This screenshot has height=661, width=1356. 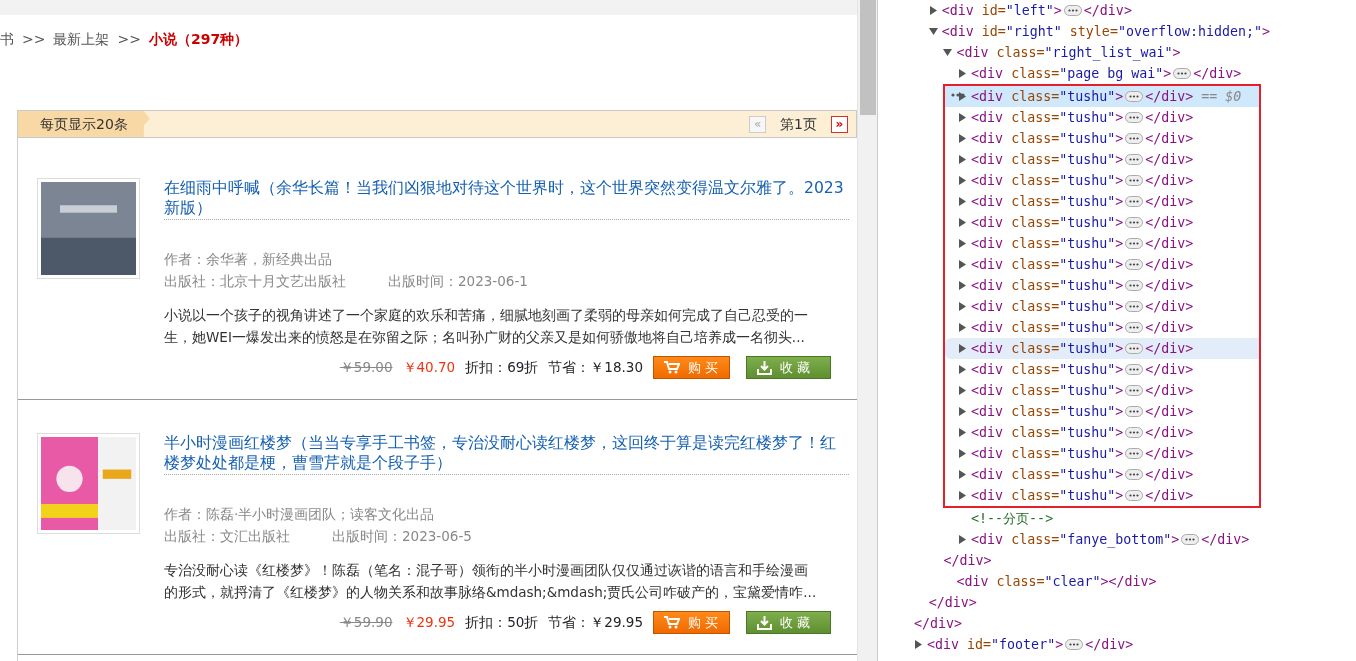 I want to click on book-author: 作者：余华著，新经典出品, so click(x=248, y=259).